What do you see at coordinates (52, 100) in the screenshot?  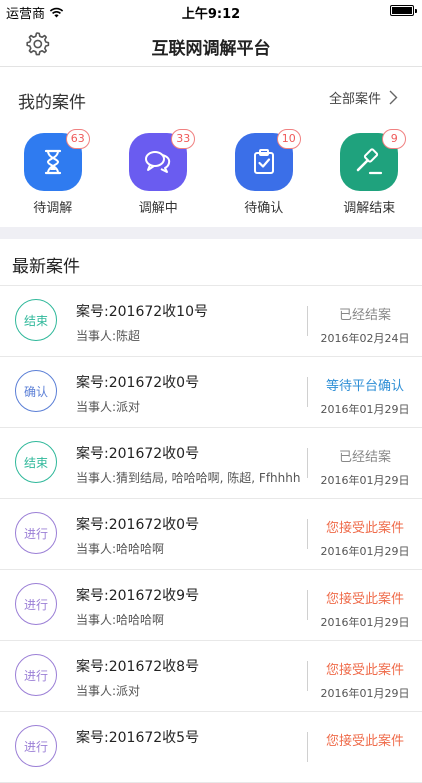 I see `my-cases-title: 我的案件` at bounding box center [52, 100].